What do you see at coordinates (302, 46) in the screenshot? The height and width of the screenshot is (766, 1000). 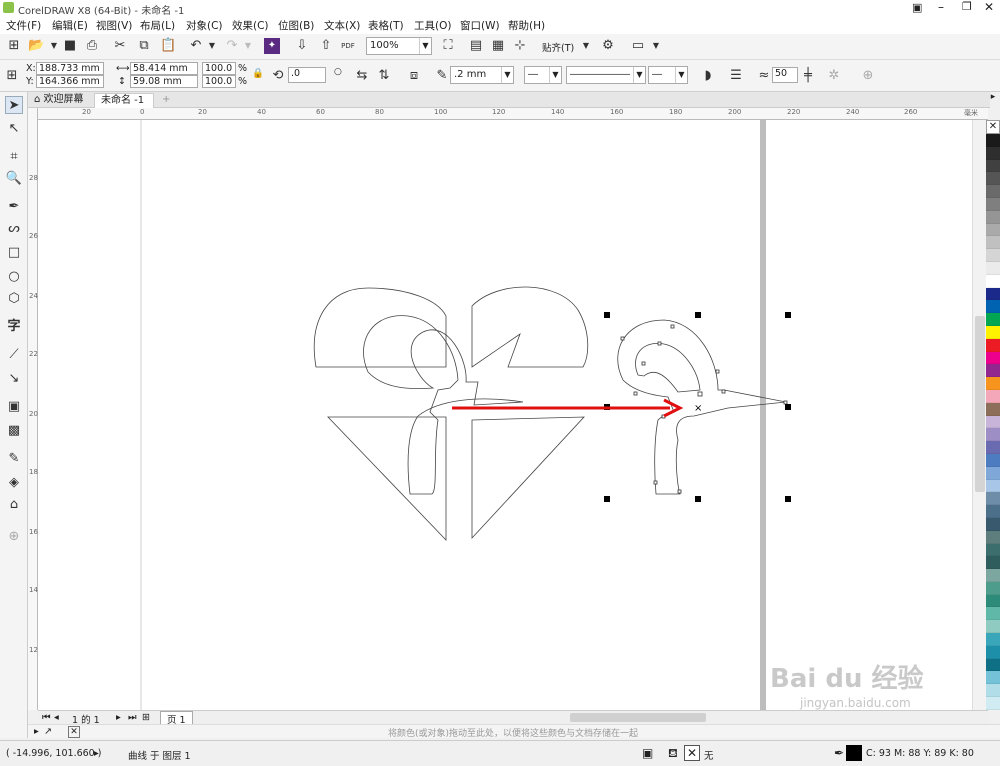 I see `import-icon: ⇩` at bounding box center [302, 46].